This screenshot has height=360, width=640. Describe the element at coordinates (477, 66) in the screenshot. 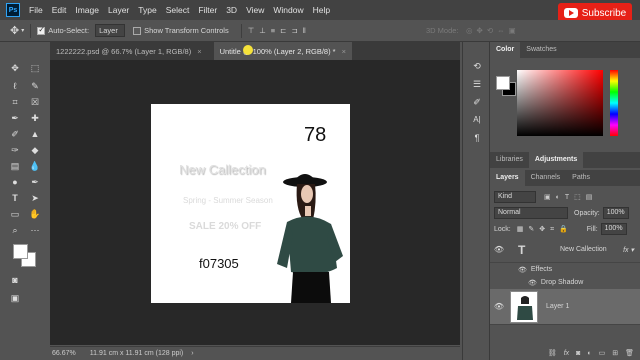

I see `history-icon: ⟲` at that location.